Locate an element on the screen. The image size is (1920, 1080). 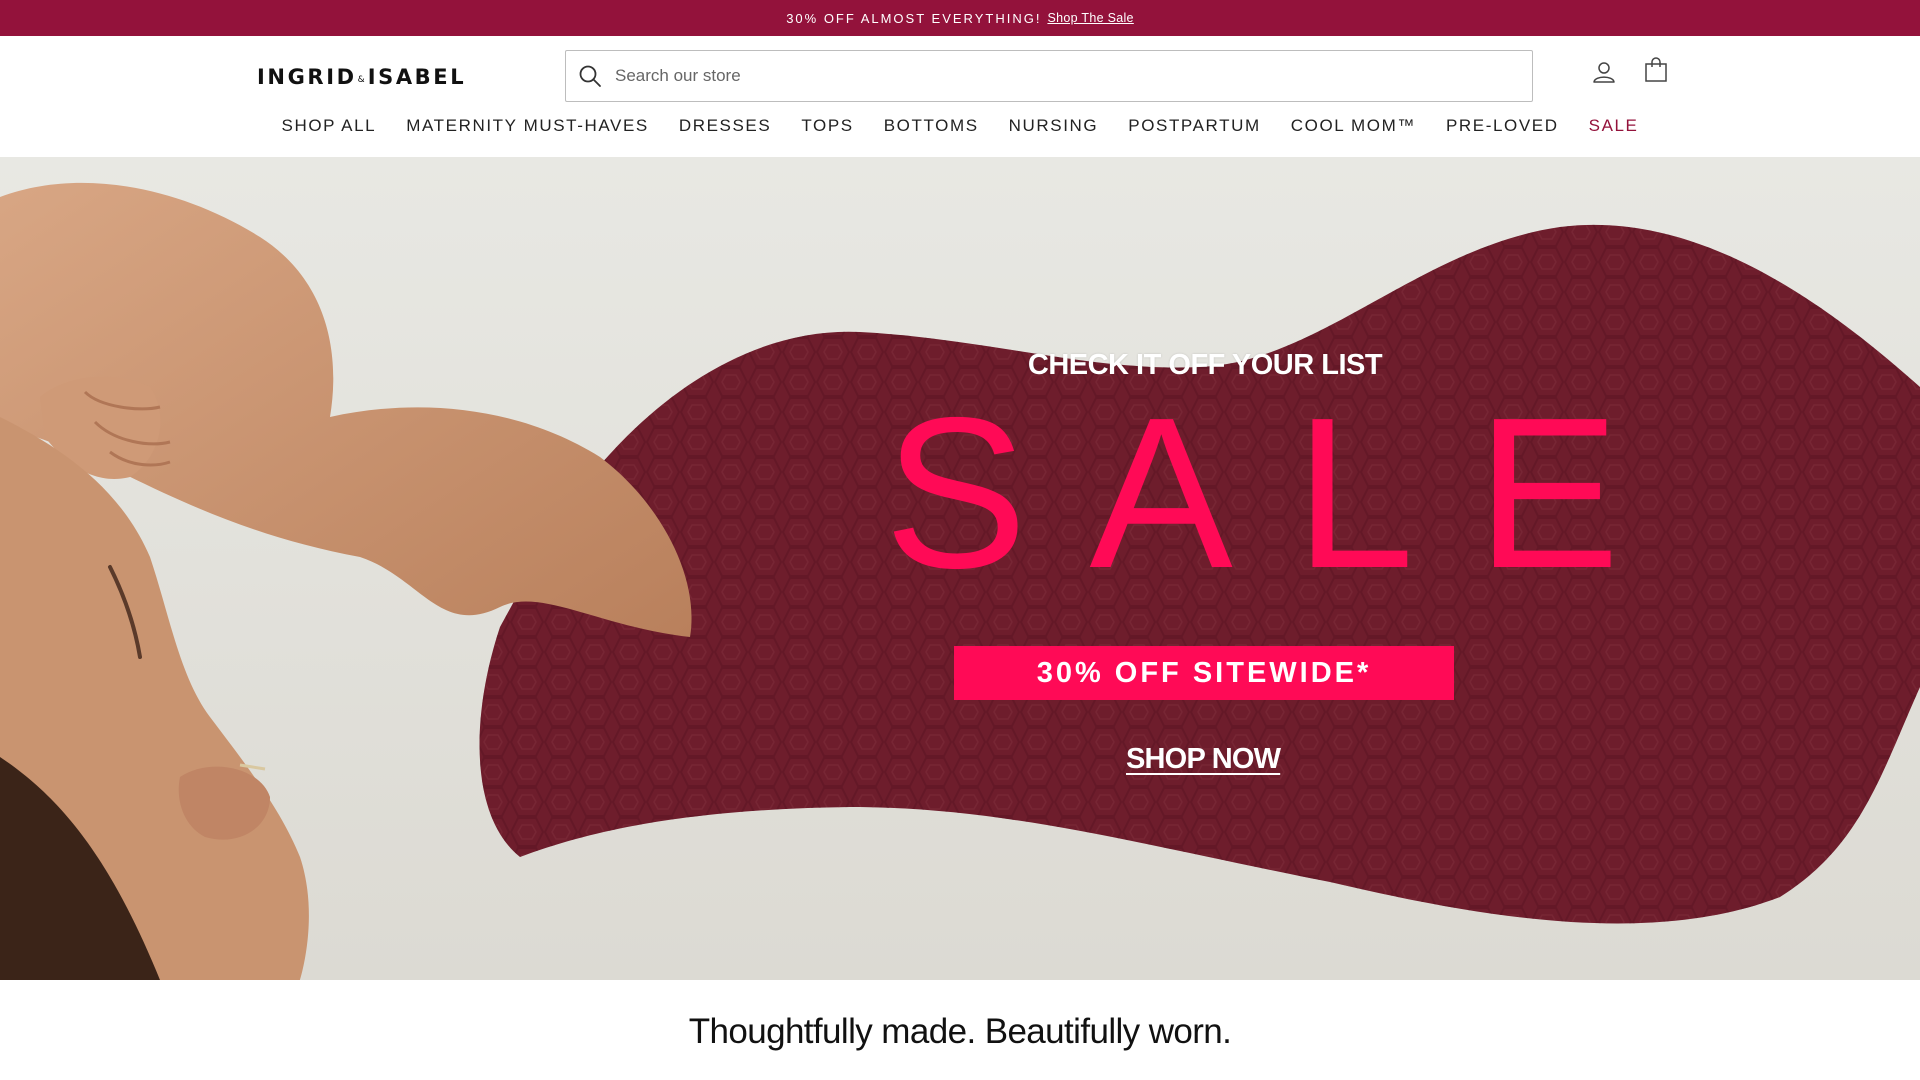
logo-text-right: ISABEL is located at coordinates (417, 77).